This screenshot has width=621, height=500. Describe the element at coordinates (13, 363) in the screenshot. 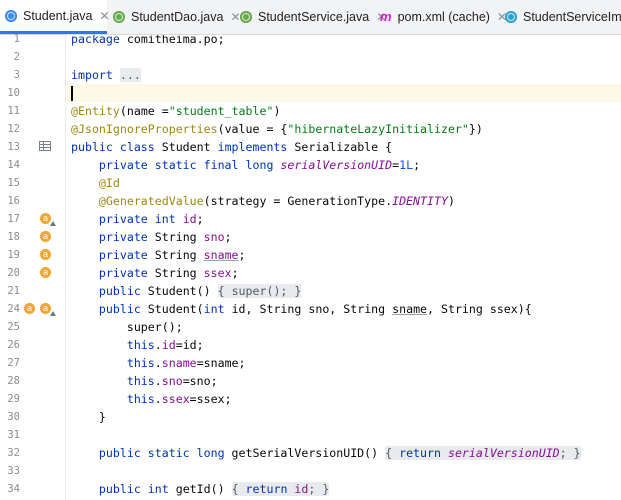

I see `line-number: 27` at that location.